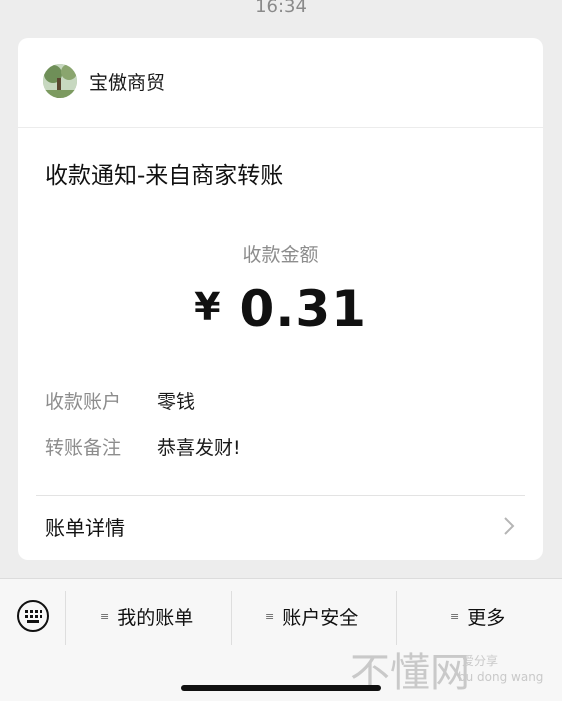 The image size is (562, 701). I want to click on merchant-avatar, so click(60, 81).